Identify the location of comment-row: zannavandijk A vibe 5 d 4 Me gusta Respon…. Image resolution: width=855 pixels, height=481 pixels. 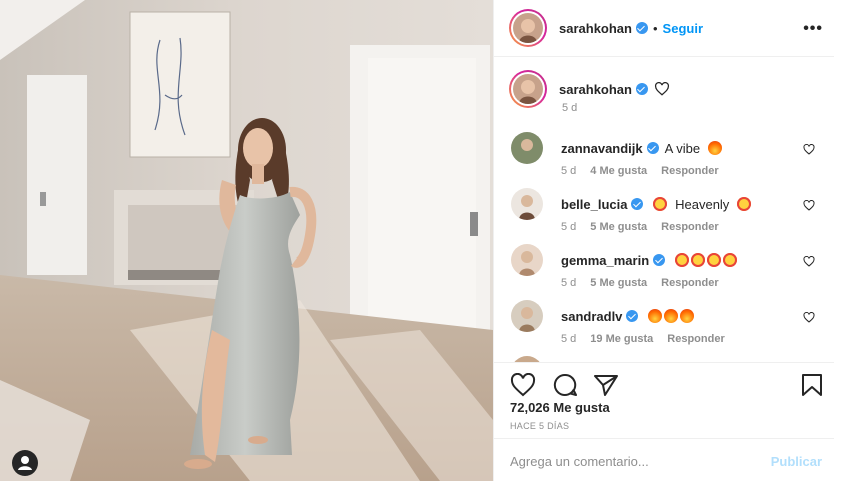
(669, 160).